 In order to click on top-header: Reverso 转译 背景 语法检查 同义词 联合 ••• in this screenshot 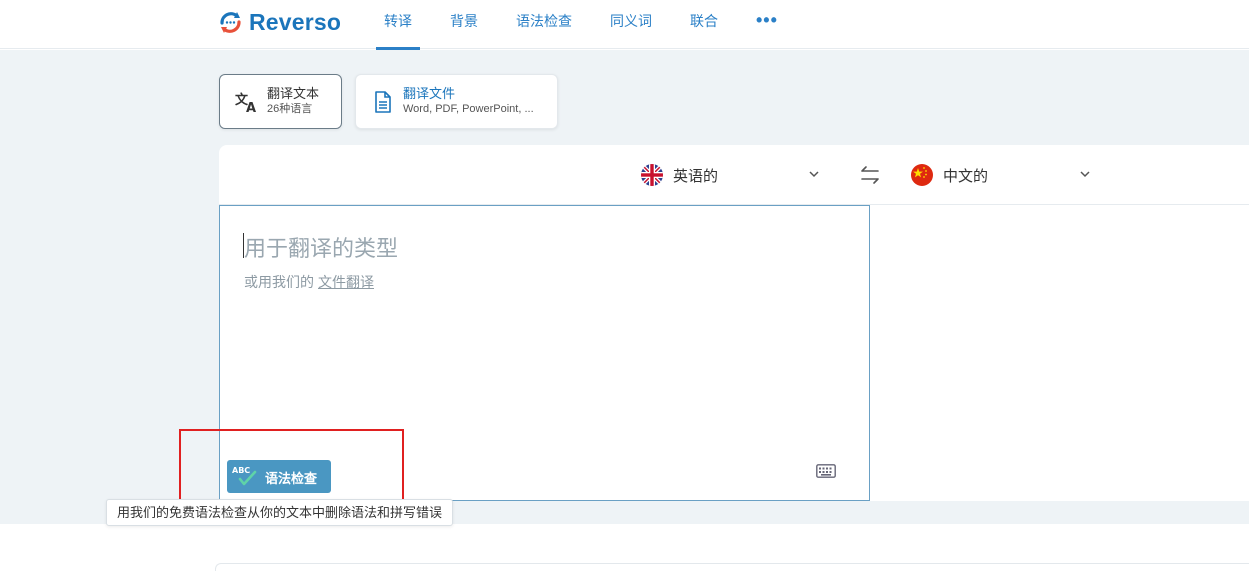, I will do `click(624, 25)`.